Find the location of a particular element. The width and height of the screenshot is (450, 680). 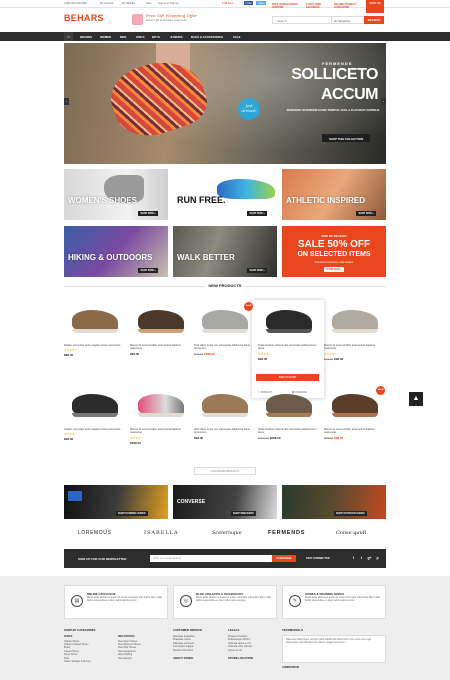

facebook-icon: f is located at coordinates (353, 558).